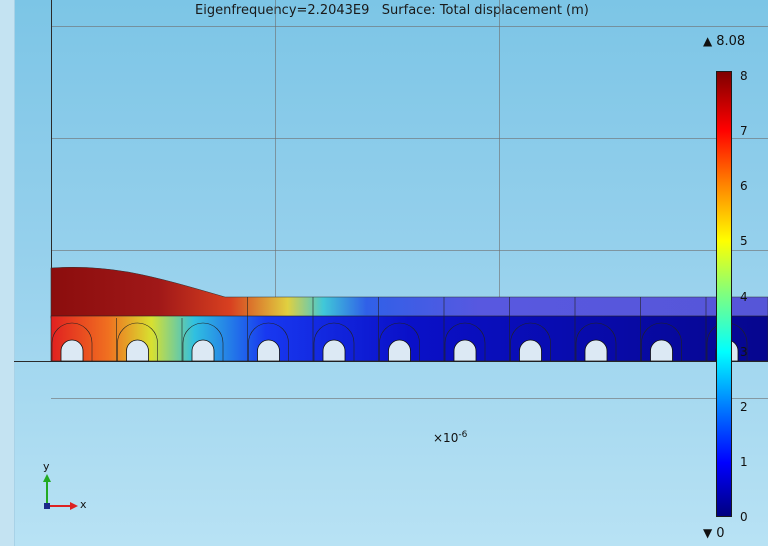 This screenshot has width=768, height=546. Describe the element at coordinates (744, 351) in the screenshot. I see `colorbar-tick-label: 3` at that location.